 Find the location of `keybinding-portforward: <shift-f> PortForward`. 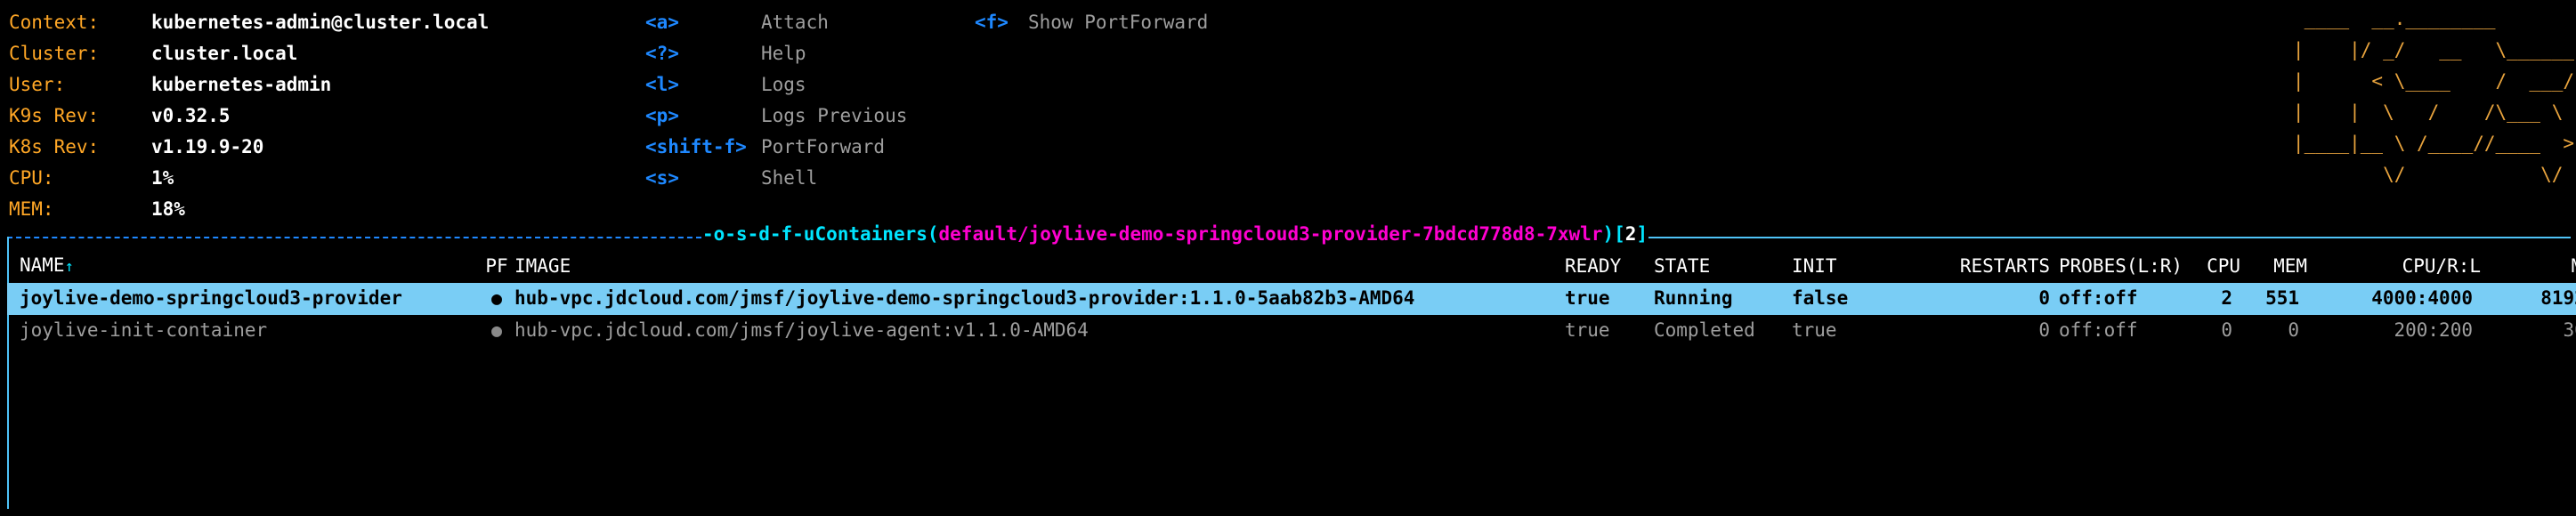

keybinding-portforward: <shift-f> PortForward is located at coordinates (776, 147).